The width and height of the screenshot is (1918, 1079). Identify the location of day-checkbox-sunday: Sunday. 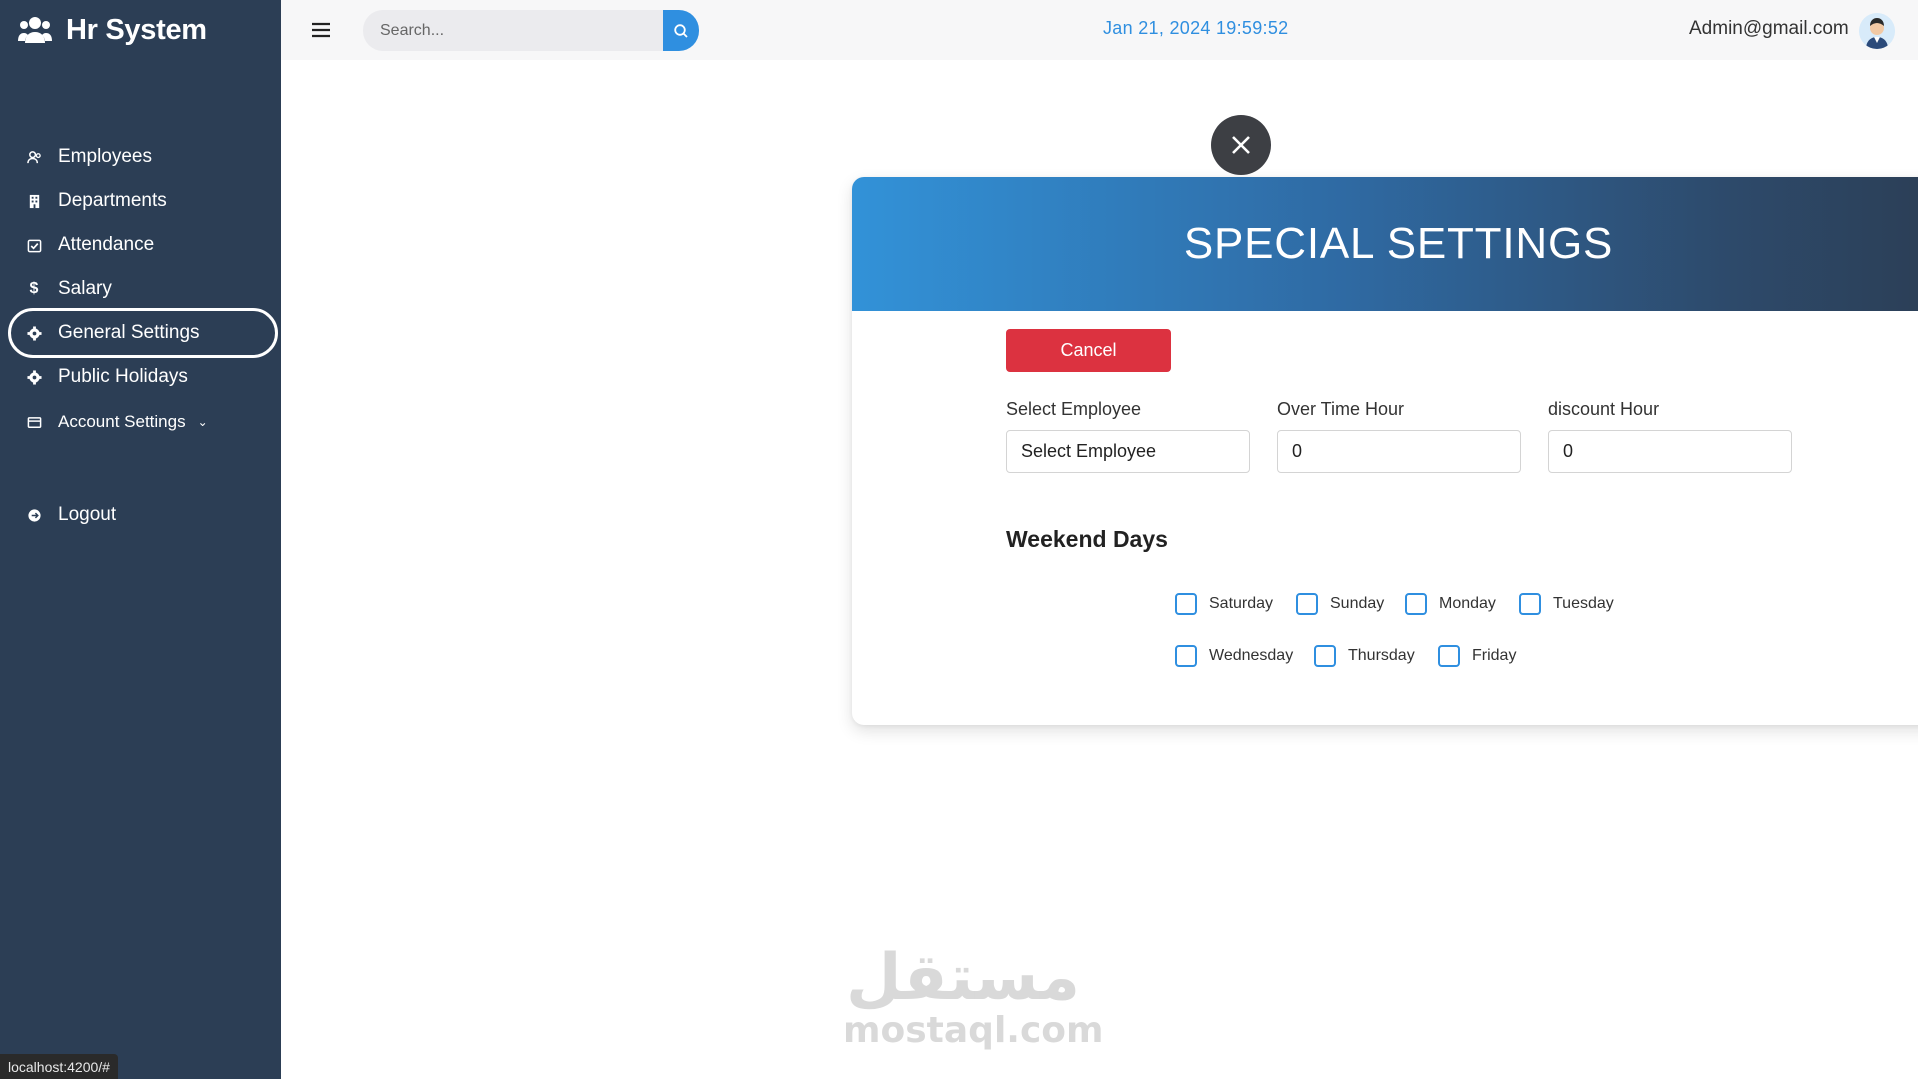
(1340, 604).